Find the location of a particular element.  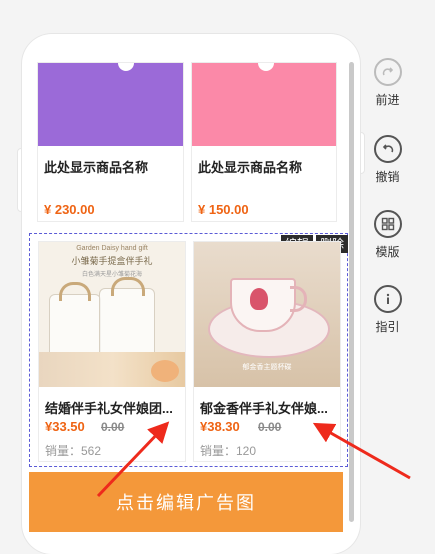

redo-icon is located at coordinates (387, 72).